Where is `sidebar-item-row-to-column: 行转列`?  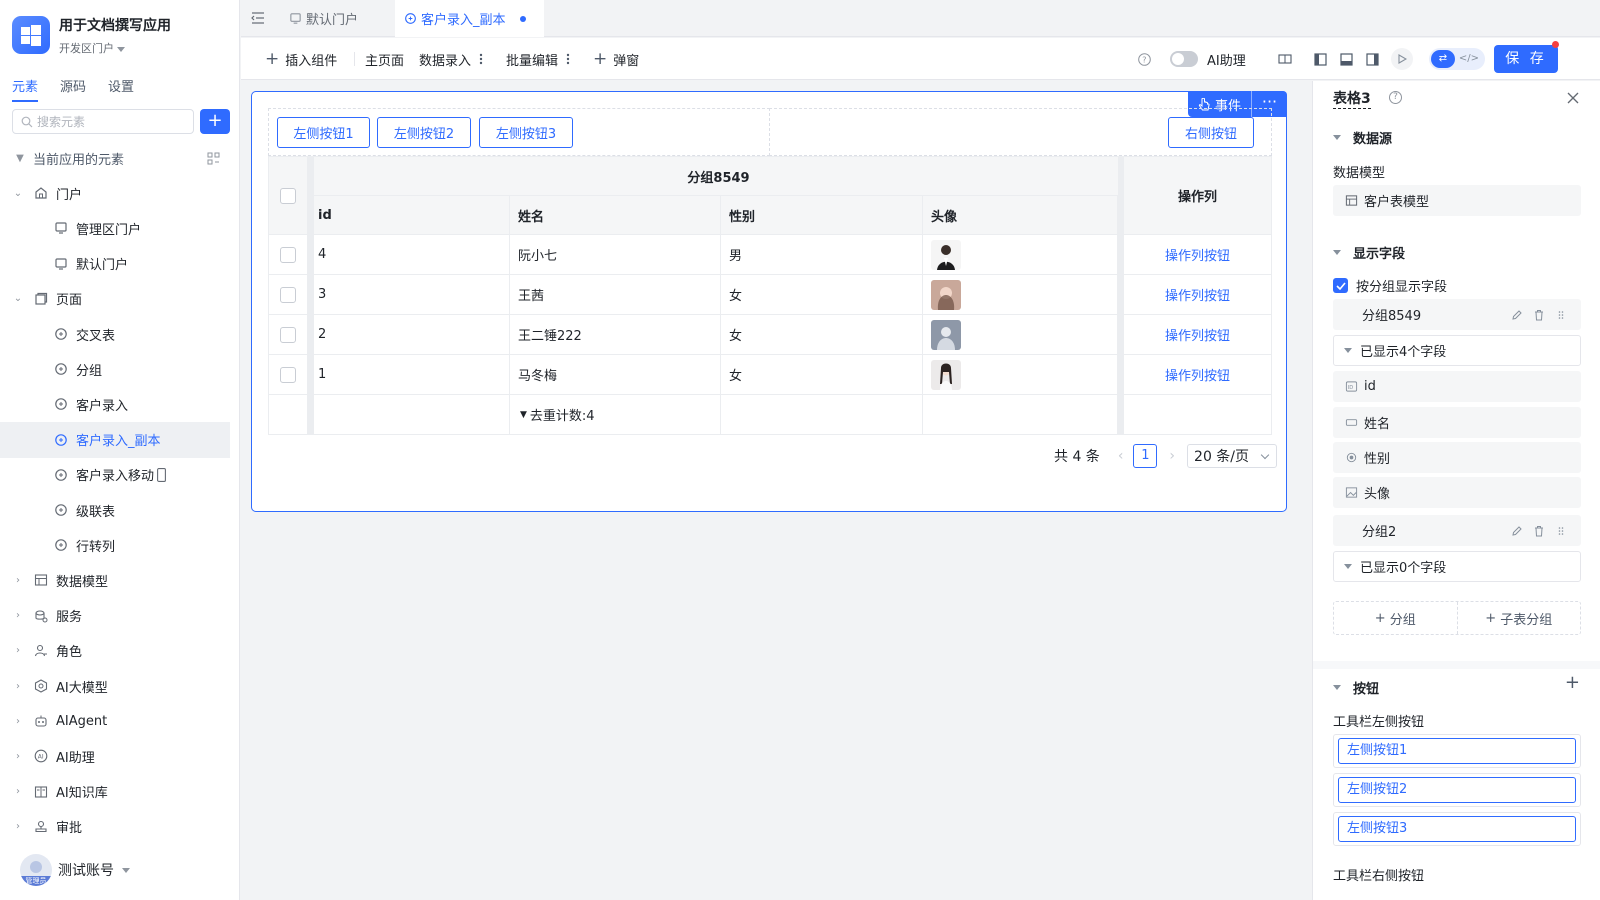 sidebar-item-row-to-column: 行转列 is located at coordinates (115, 545).